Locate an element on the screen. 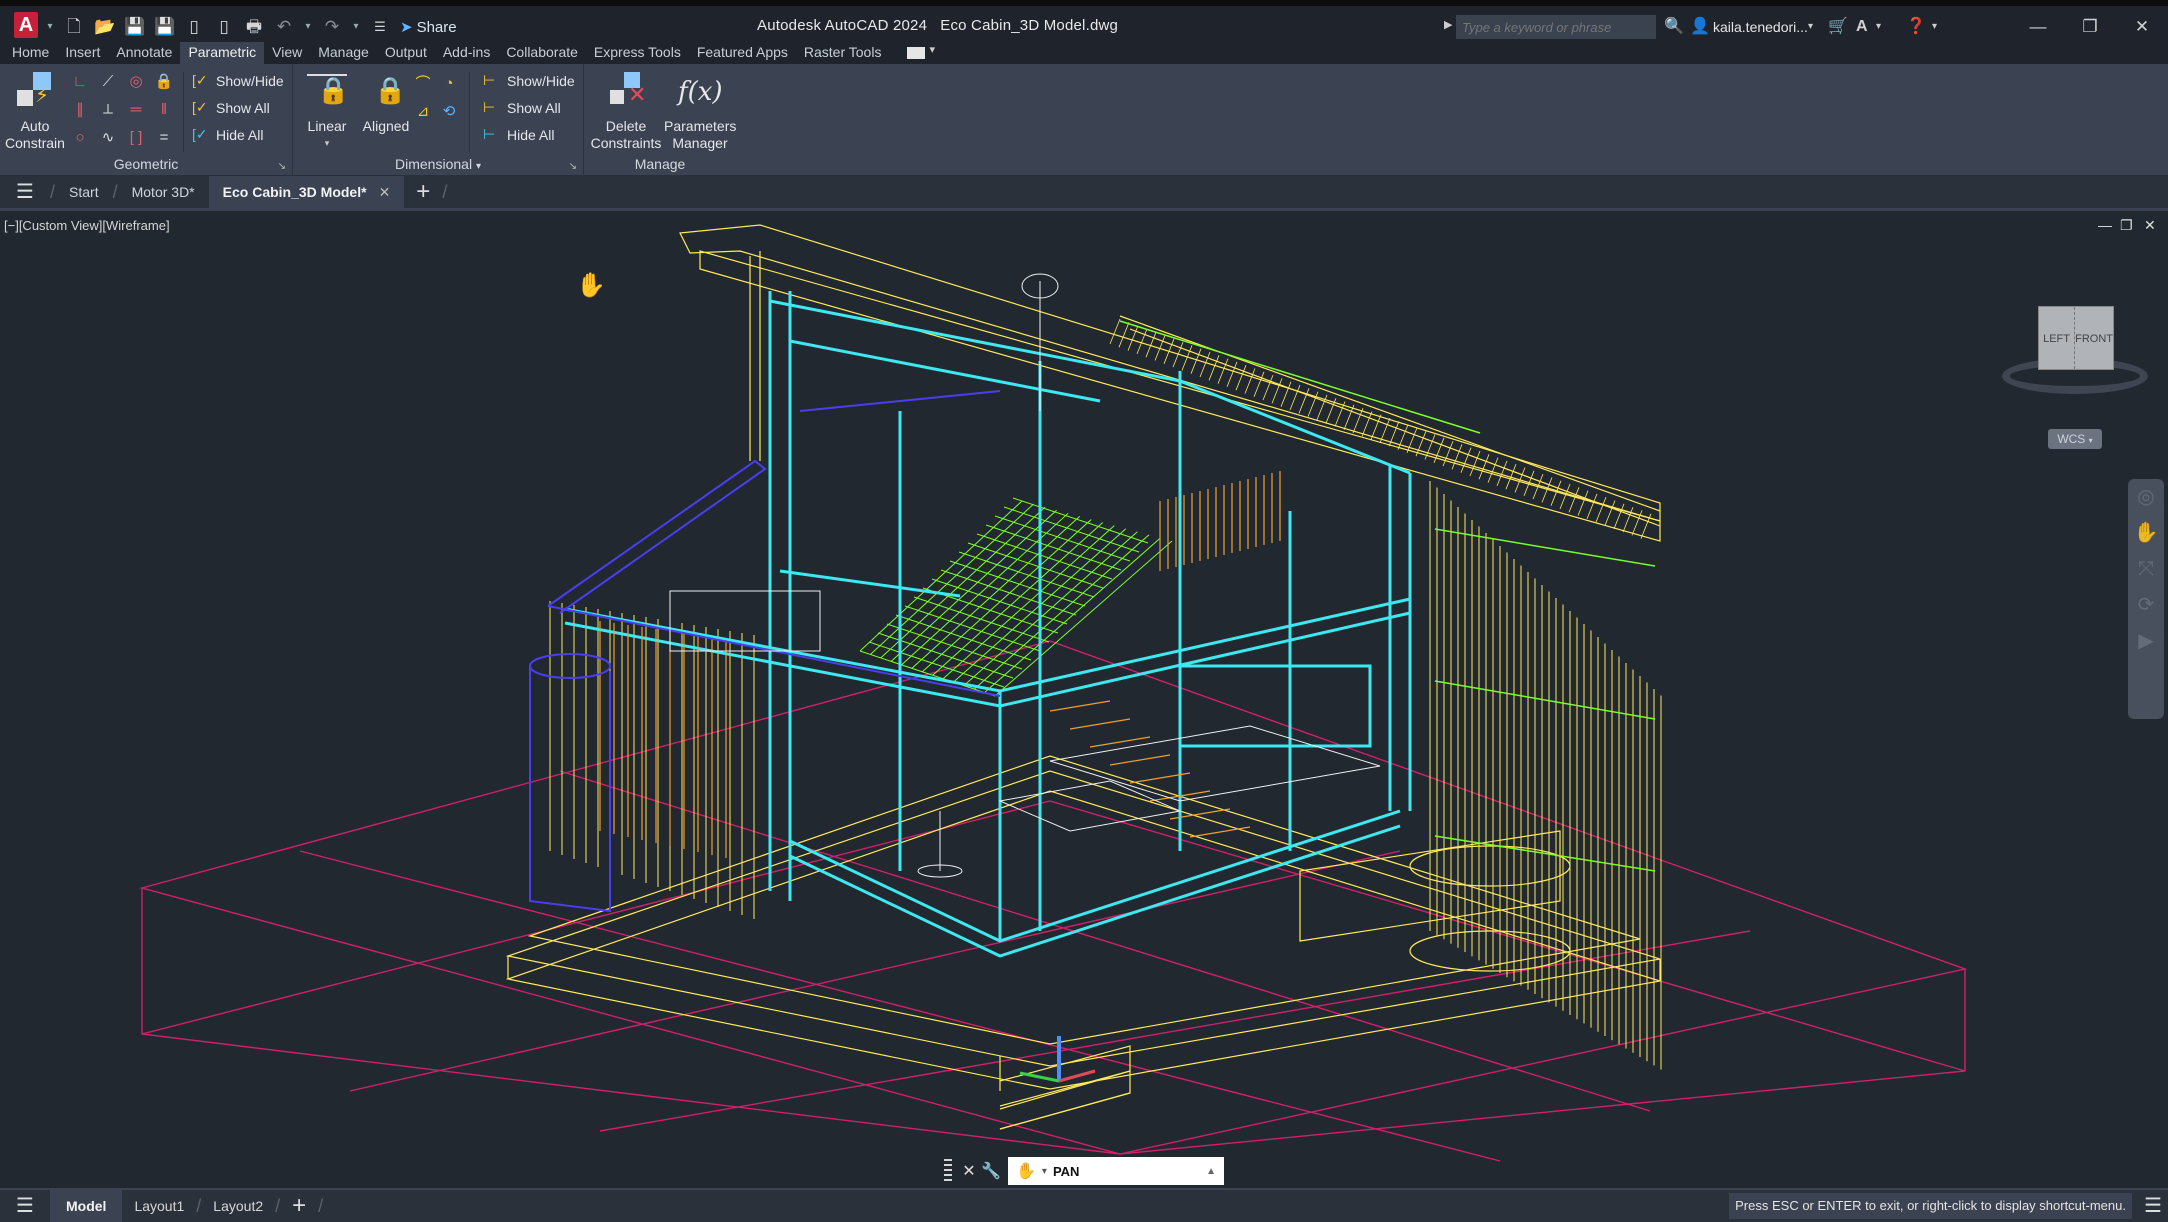 The image size is (2168, 1222). symmetric-icon: [ ] is located at coordinates (136, 138).